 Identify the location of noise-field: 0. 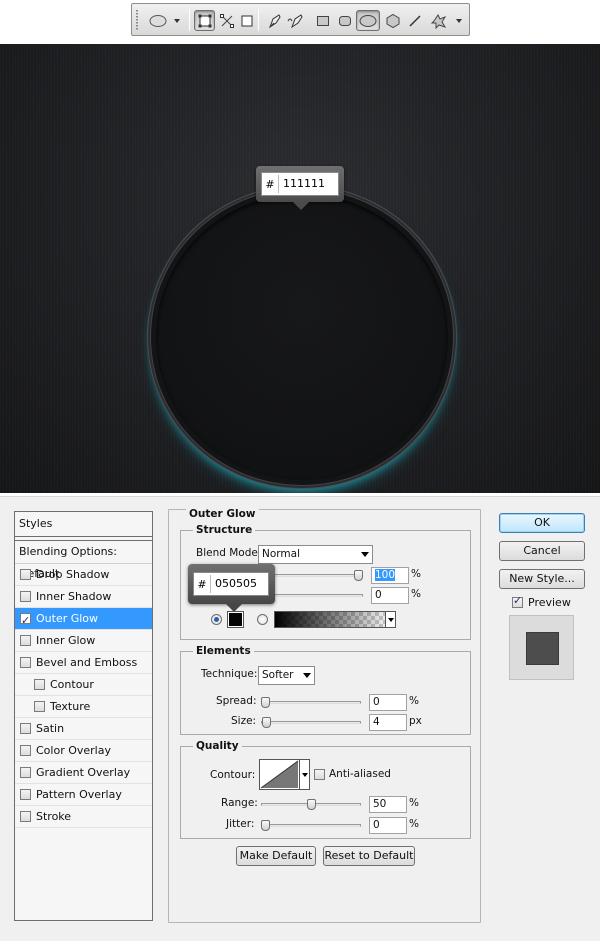
(390, 595).